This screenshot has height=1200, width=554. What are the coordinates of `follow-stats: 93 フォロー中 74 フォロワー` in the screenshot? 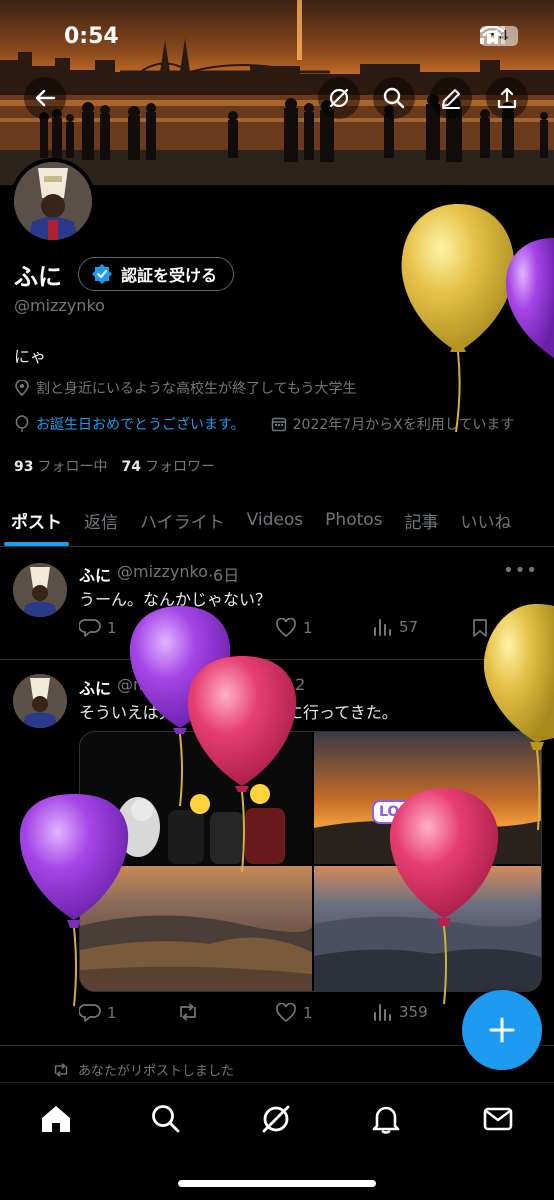 It's located at (114, 466).